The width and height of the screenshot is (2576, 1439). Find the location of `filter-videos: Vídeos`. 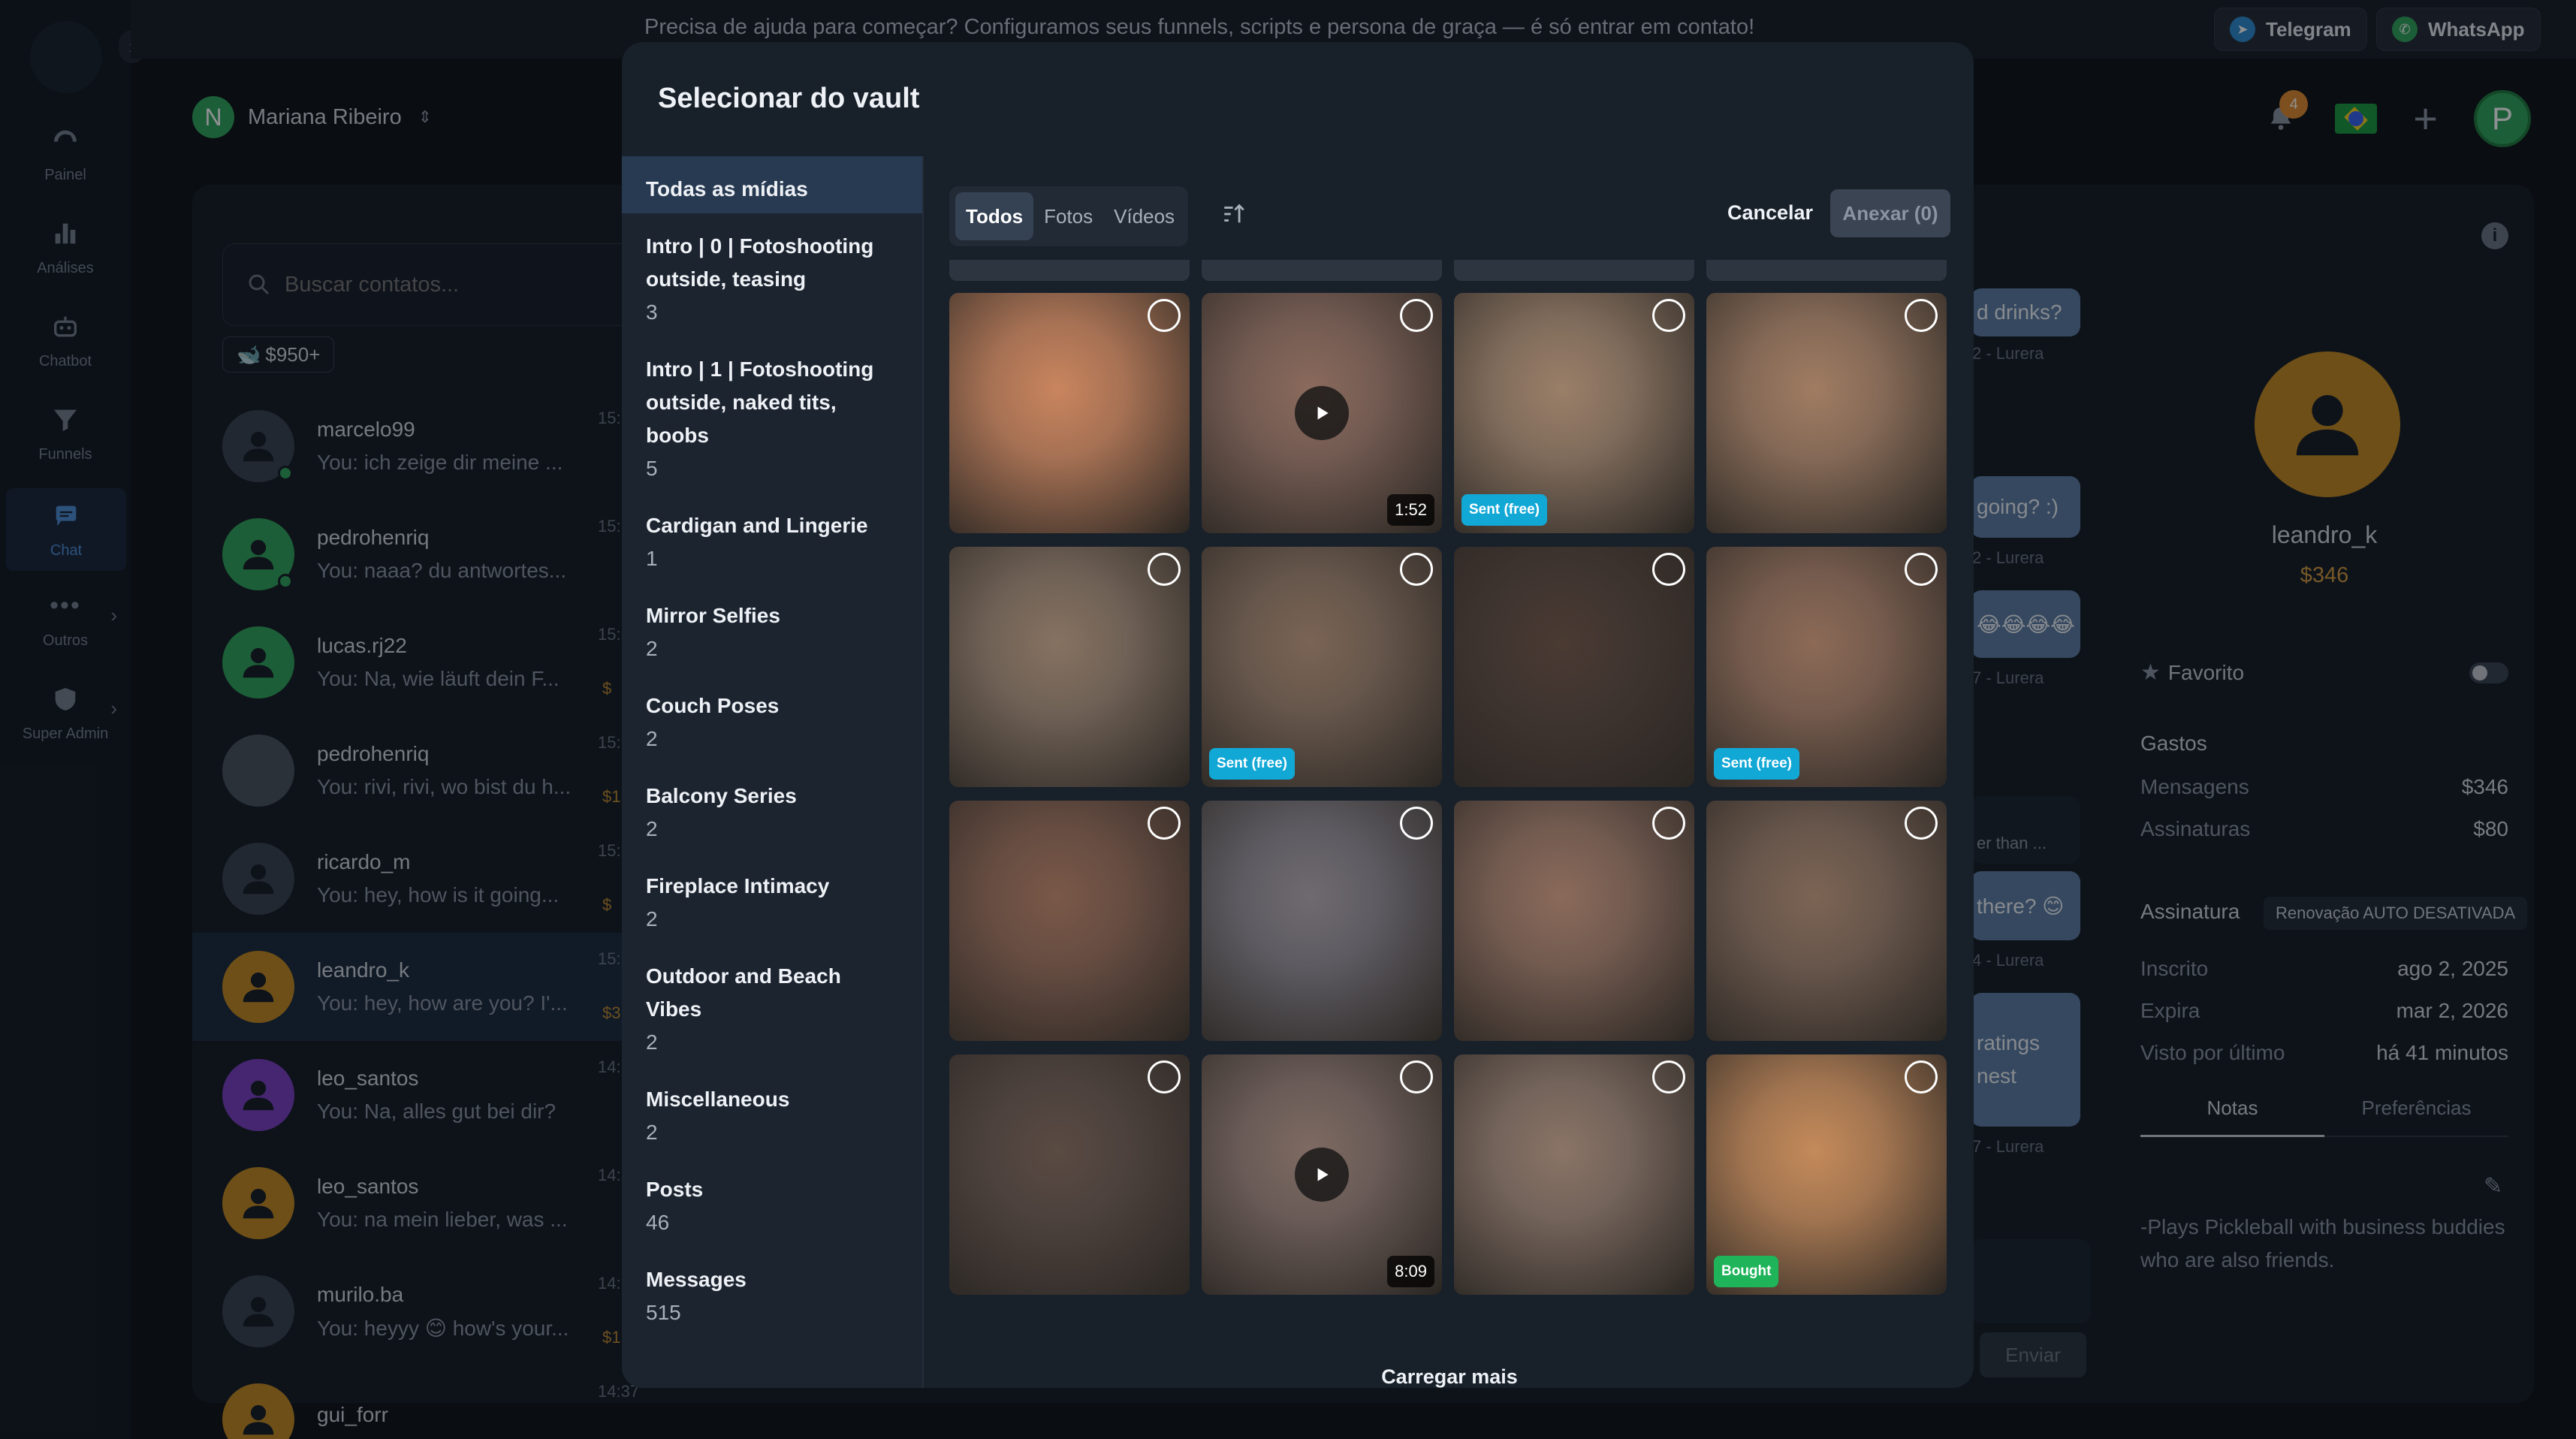

filter-videos: Vídeos is located at coordinates (1144, 216).